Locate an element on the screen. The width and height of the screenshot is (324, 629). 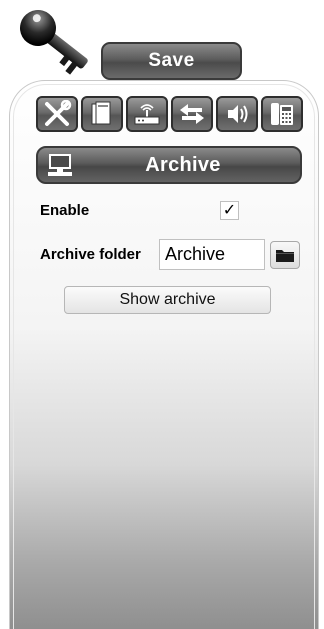
audio-phone-icon is located at coordinates (238, 114).